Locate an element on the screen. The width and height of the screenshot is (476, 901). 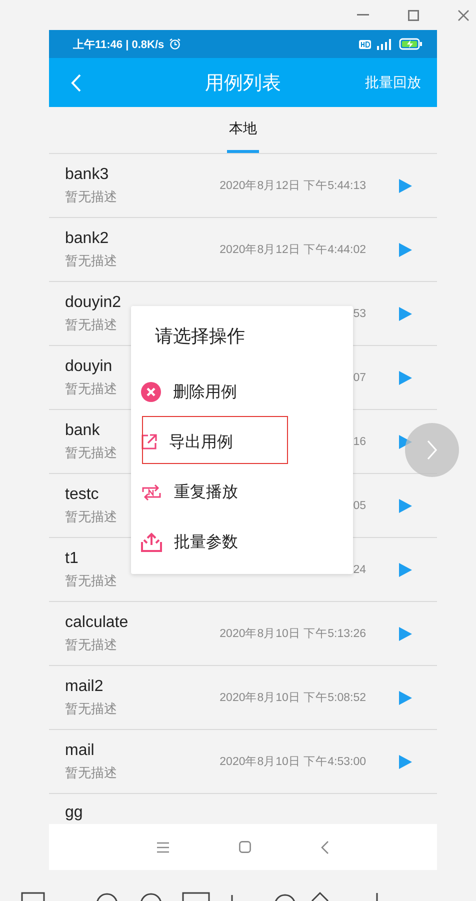
repeat-icon is located at coordinates (151, 492).